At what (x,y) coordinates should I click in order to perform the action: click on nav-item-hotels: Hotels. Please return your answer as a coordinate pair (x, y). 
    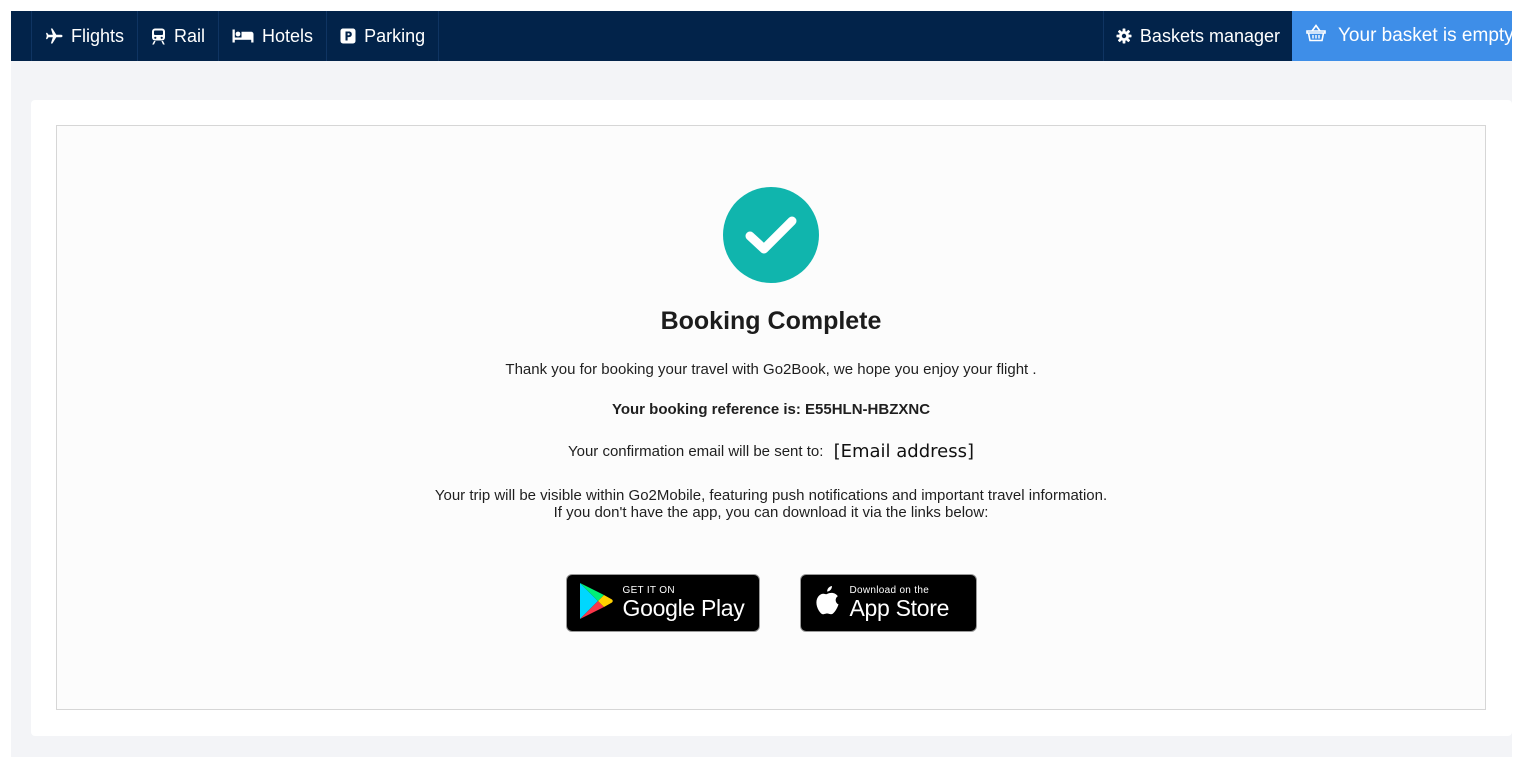
    Looking at the image, I should click on (272, 36).